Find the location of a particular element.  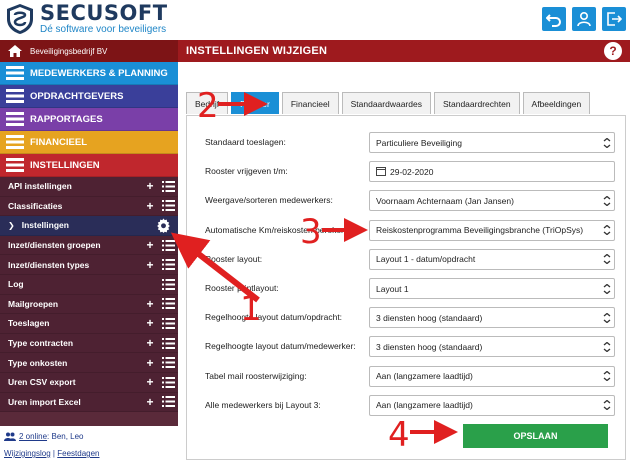

online-users-link: 2 online is located at coordinates (33, 436).